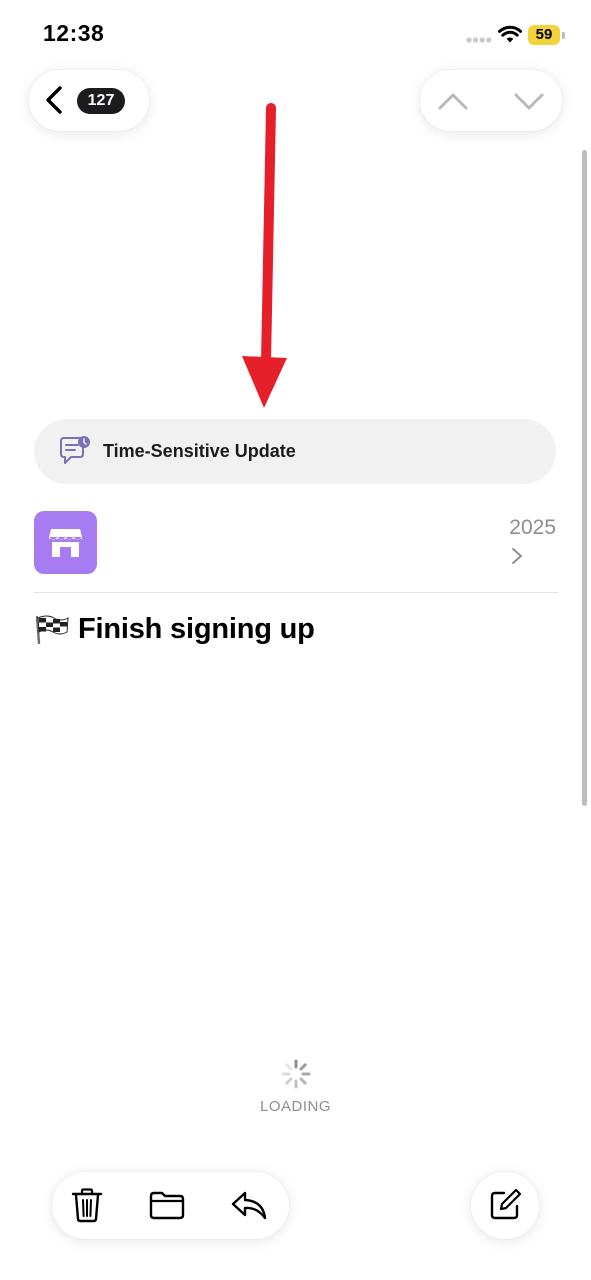 This screenshot has height=1280, width=591. Describe the element at coordinates (510, 34) in the screenshot. I see `wifi-icon` at that location.